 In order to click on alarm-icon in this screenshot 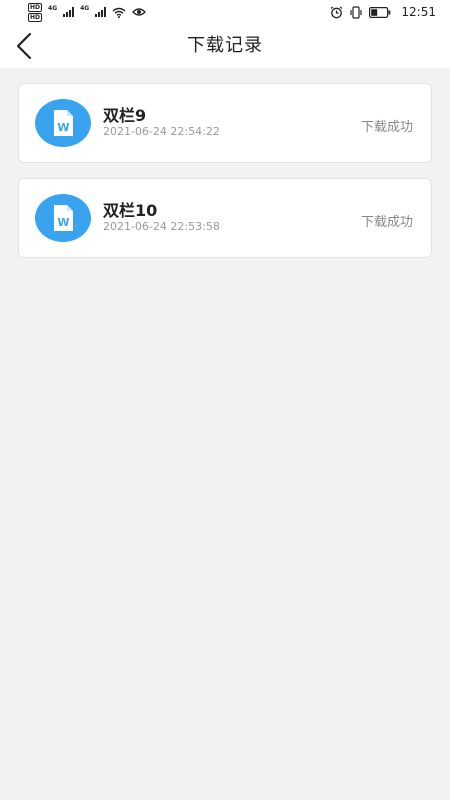, I will do `click(337, 12)`.